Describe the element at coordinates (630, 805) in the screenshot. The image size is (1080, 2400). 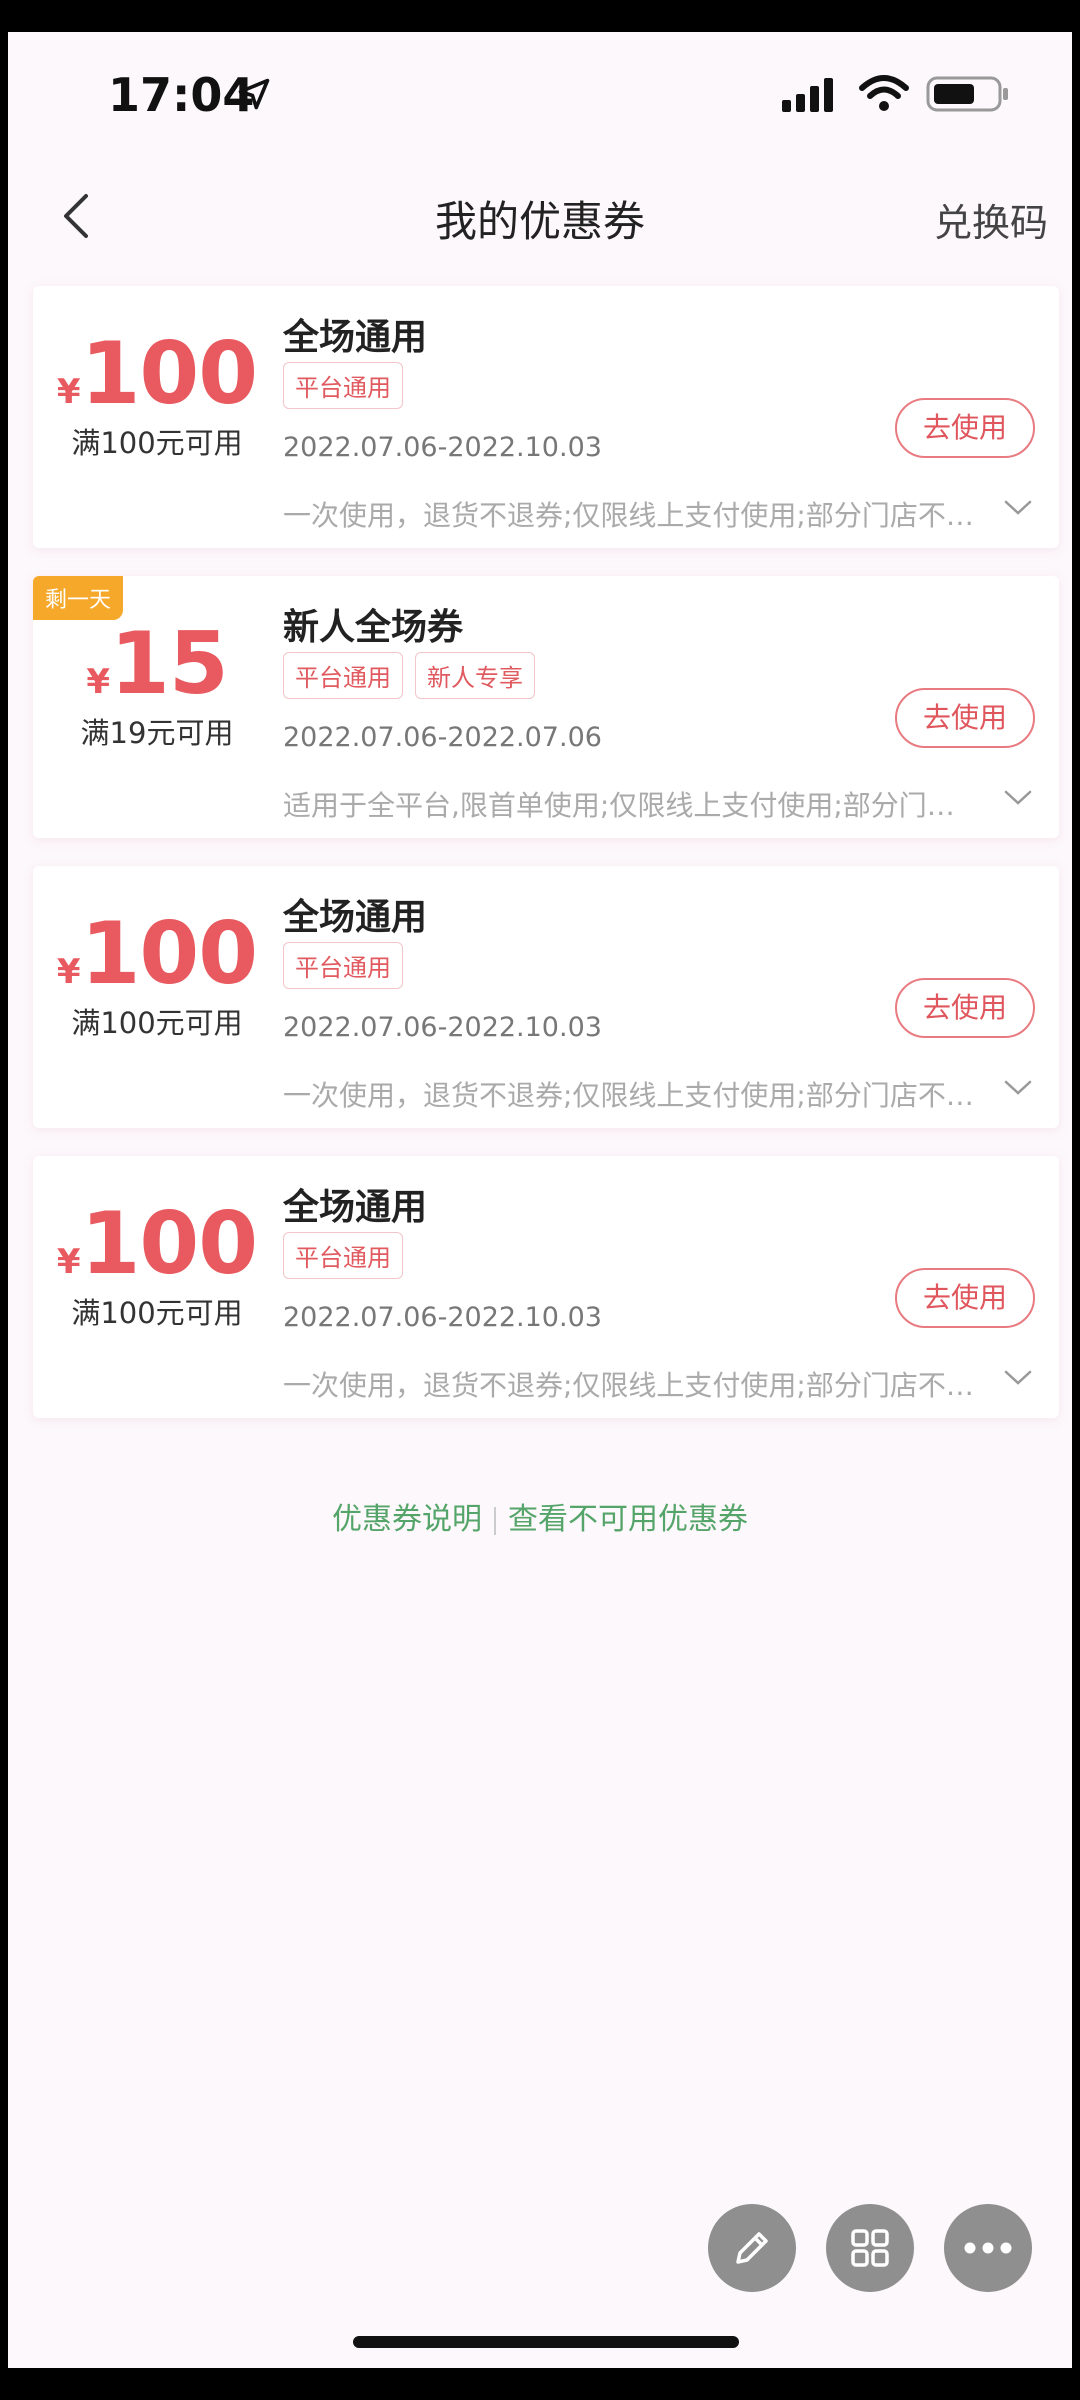
I see `coupon-description: 适用于全平台,限首单使用;仅限线上支付使用;部分门店不可用` at that location.